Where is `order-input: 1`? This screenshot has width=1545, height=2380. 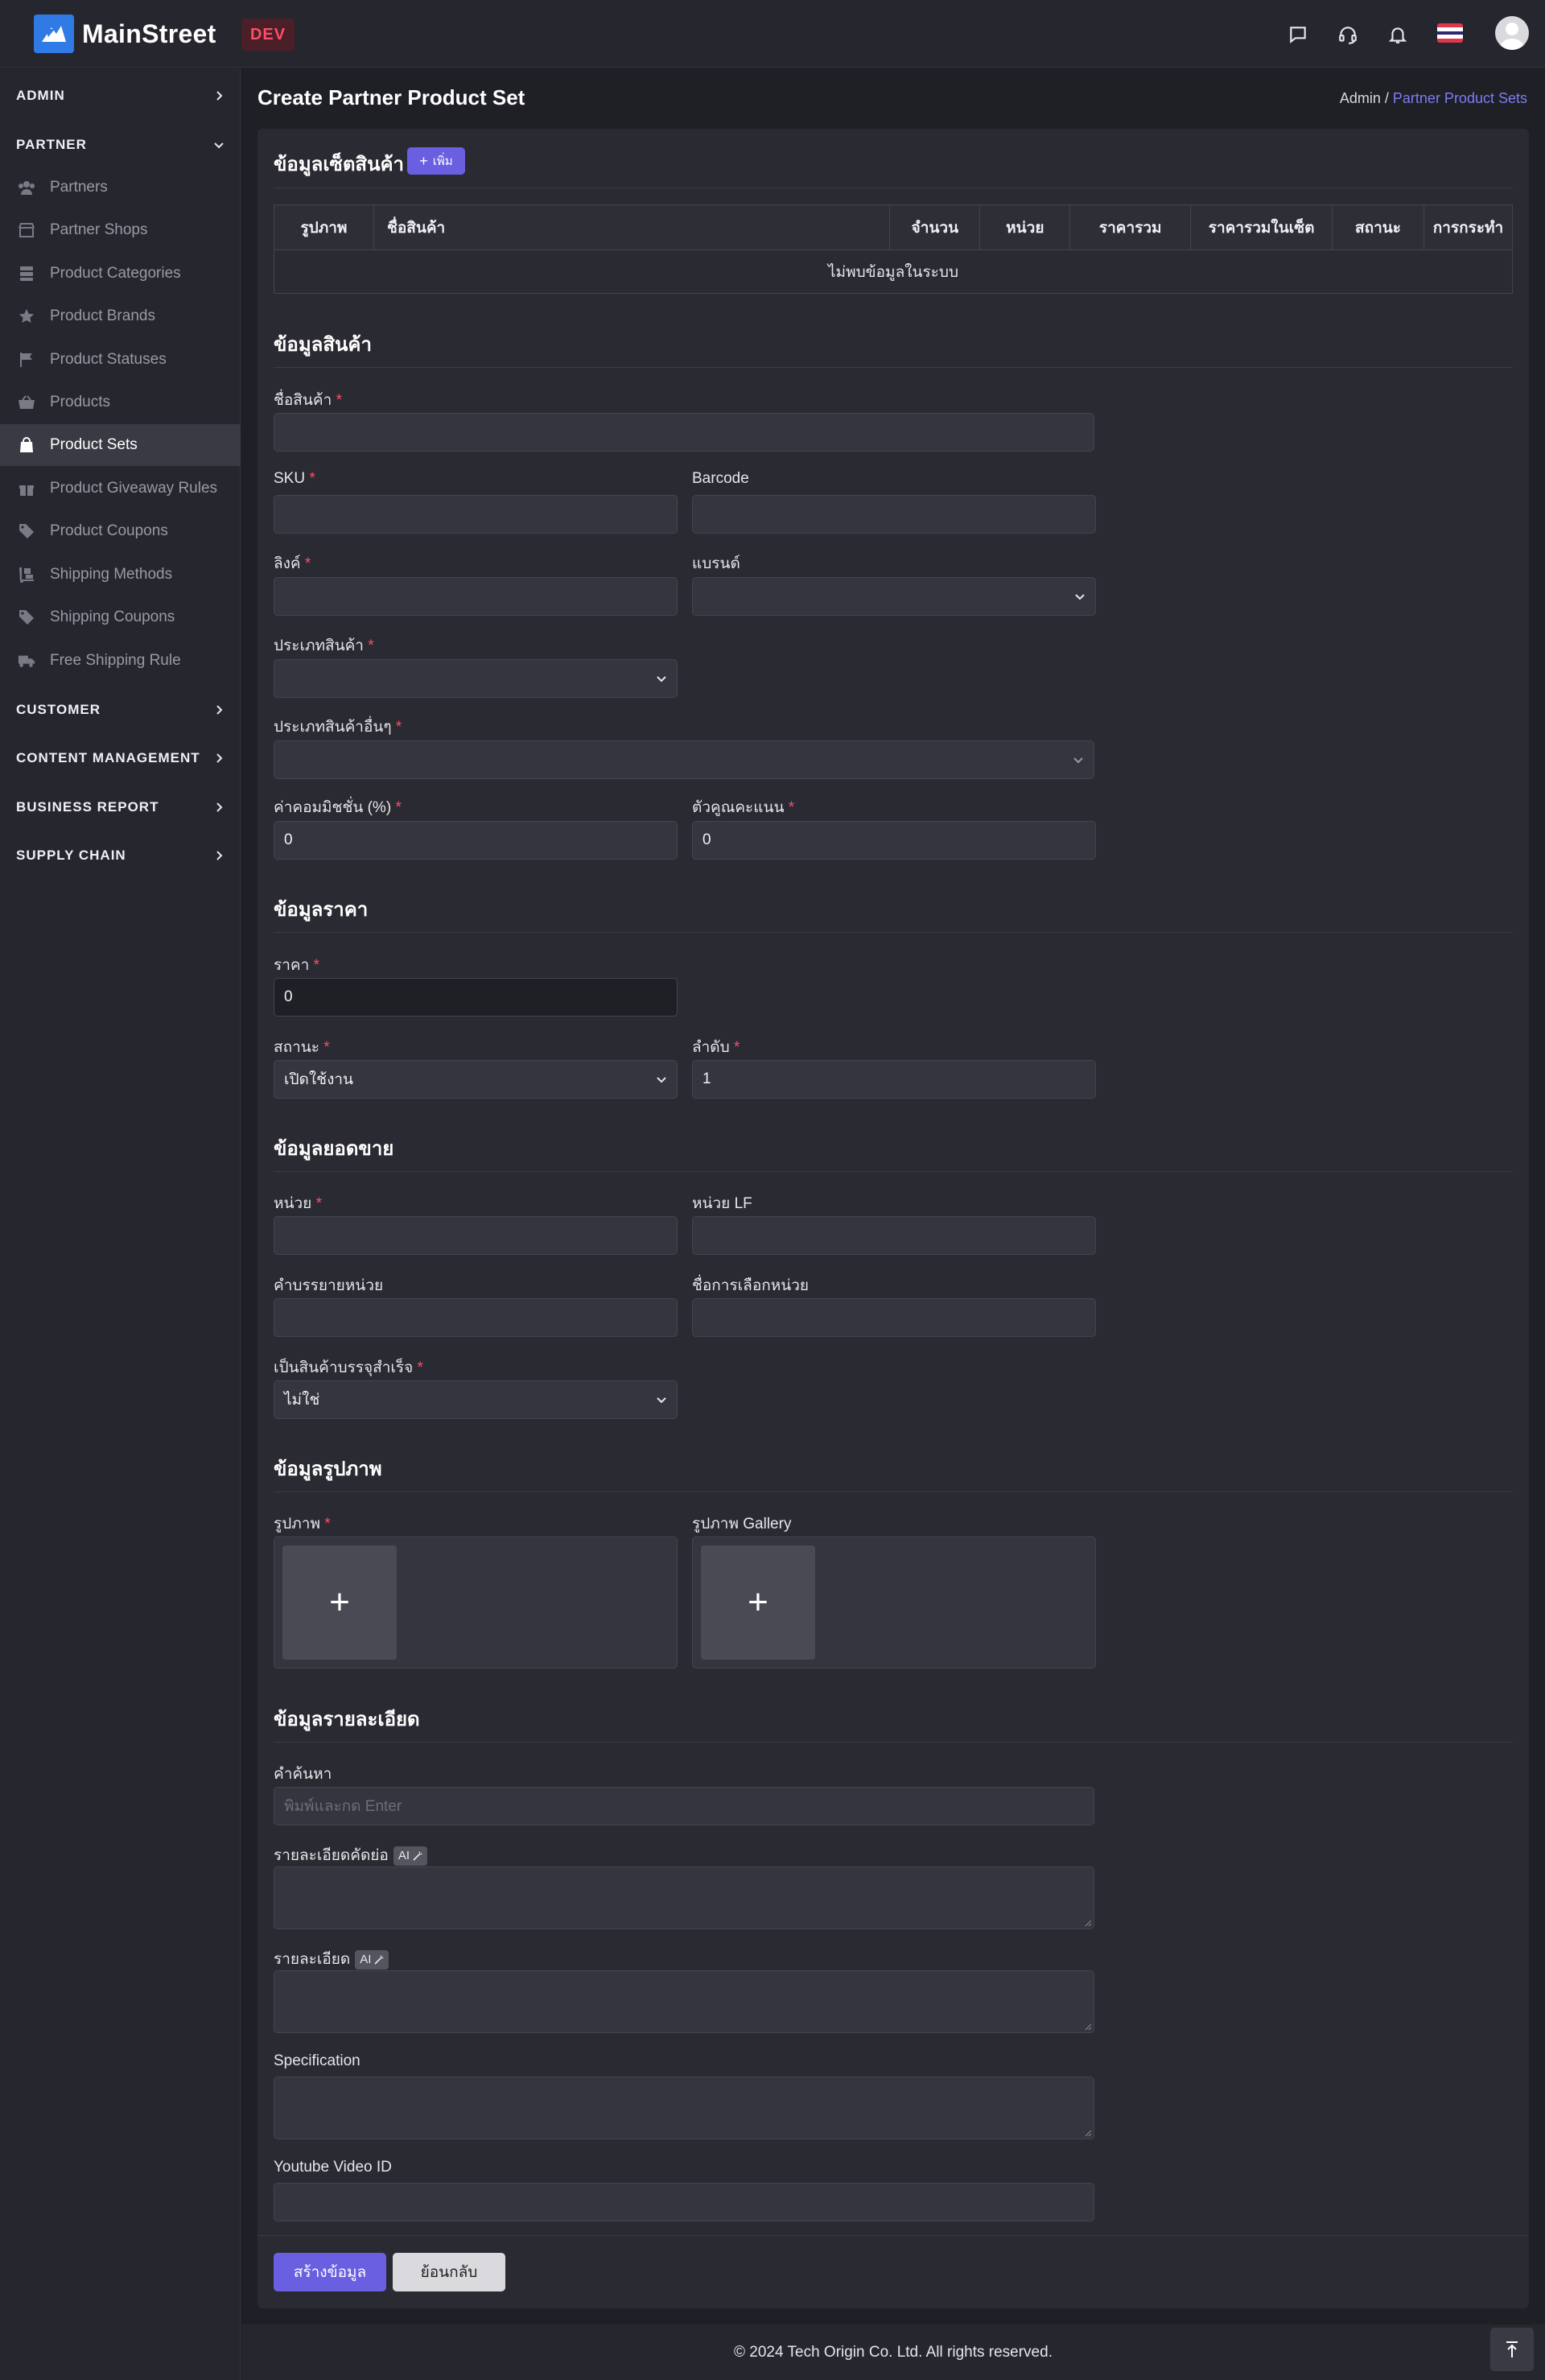 order-input: 1 is located at coordinates (894, 1079).